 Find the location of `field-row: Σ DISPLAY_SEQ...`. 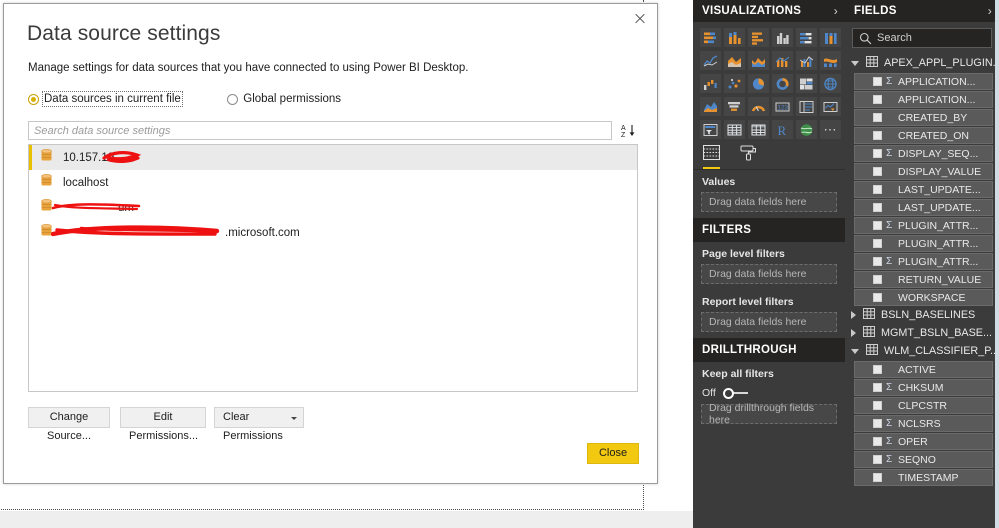

field-row: Σ DISPLAY_SEQ... is located at coordinates (923, 153).